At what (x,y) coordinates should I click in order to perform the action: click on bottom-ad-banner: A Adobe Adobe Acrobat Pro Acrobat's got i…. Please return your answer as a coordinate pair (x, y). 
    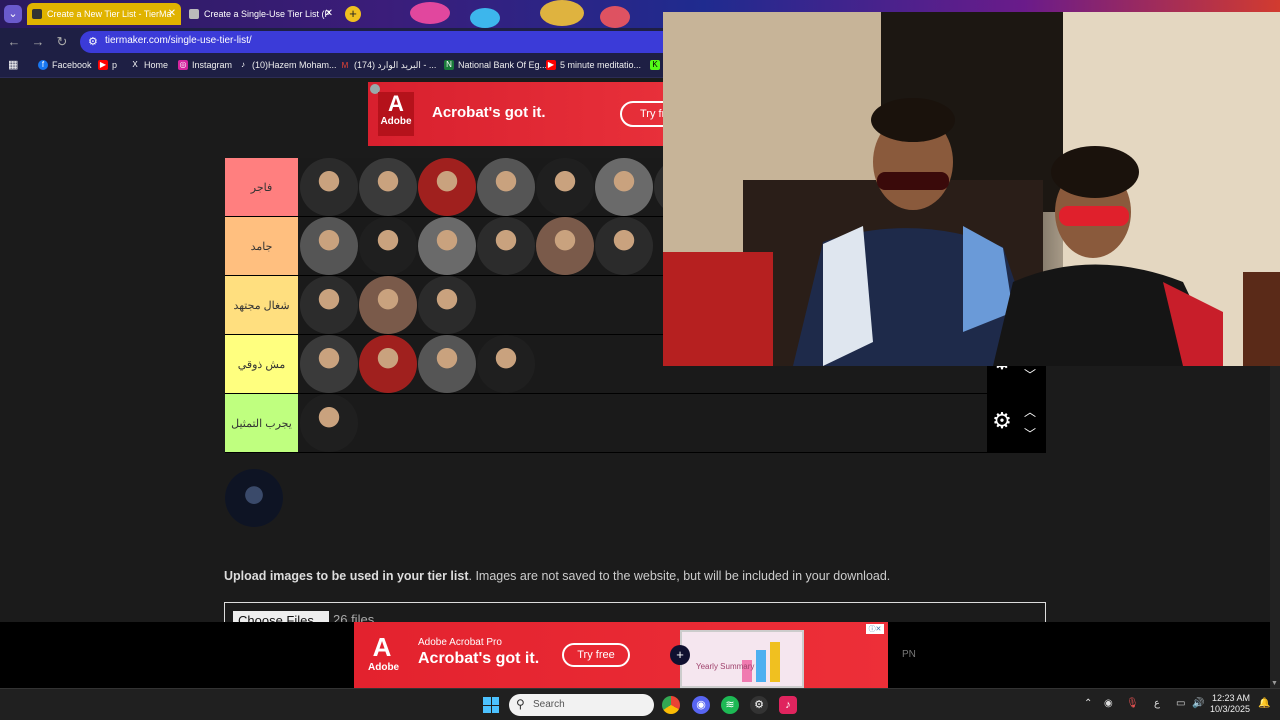
    Looking at the image, I should click on (621, 655).